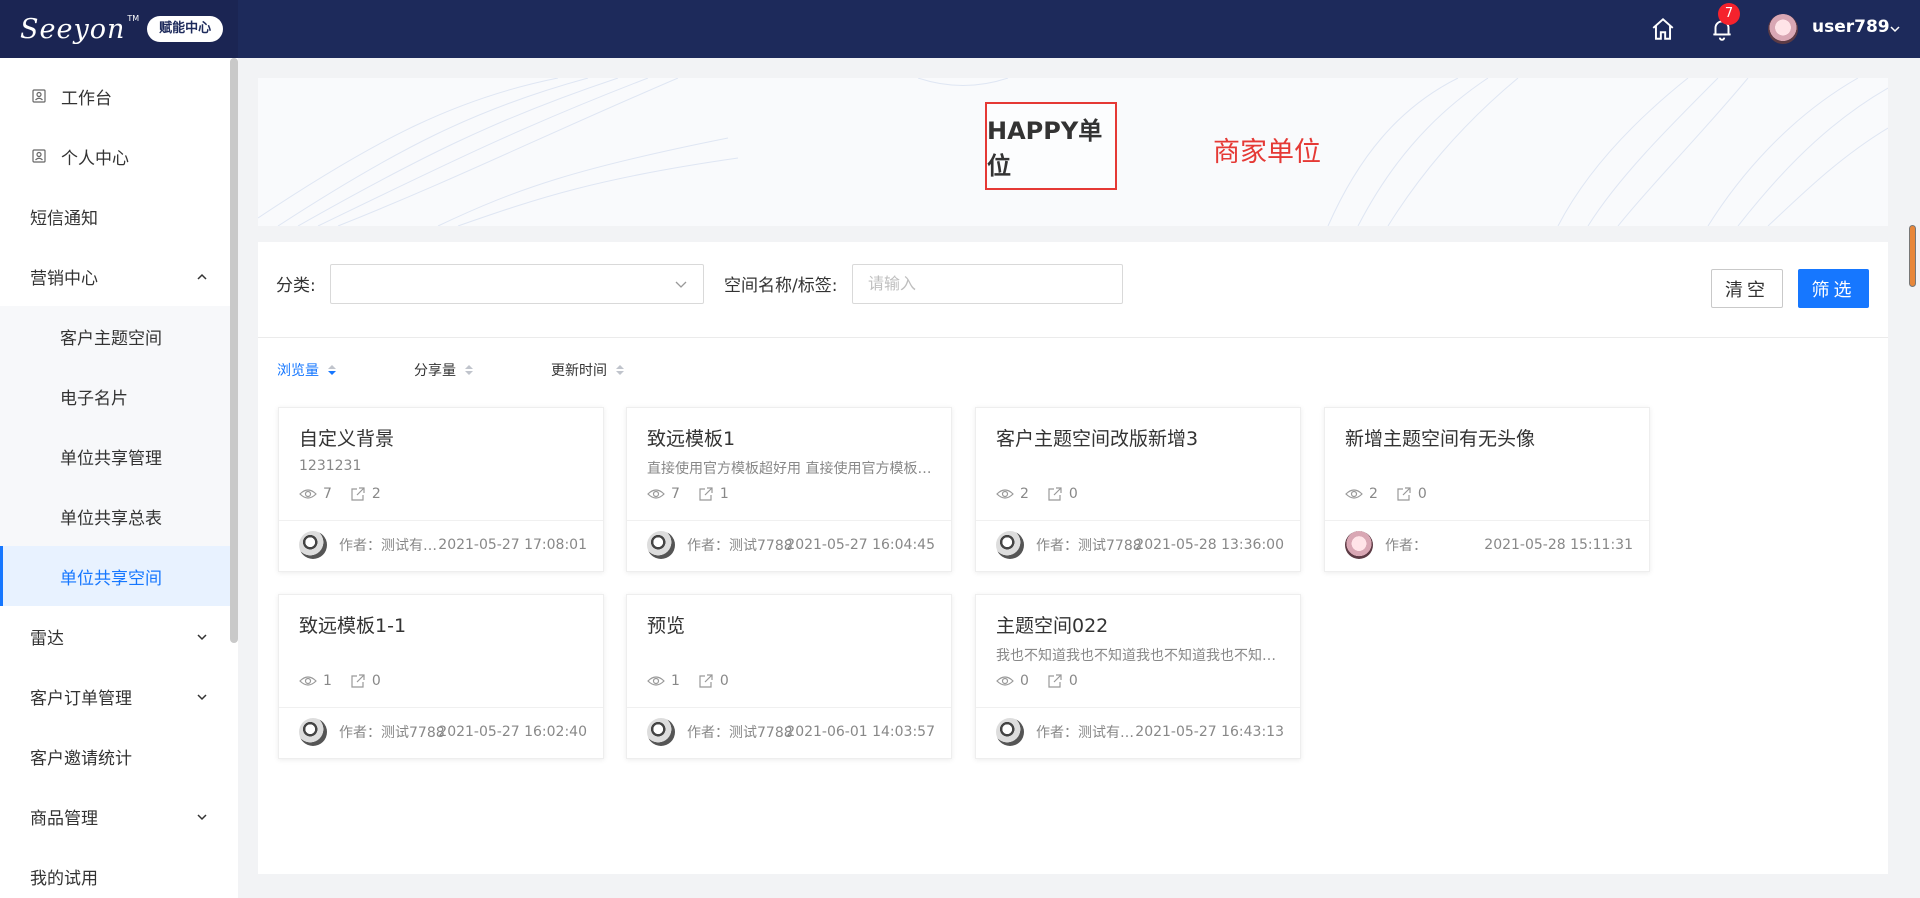  Describe the element at coordinates (443, 370) in the screenshot. I see `sort-by-shares: 分享量` at that location.